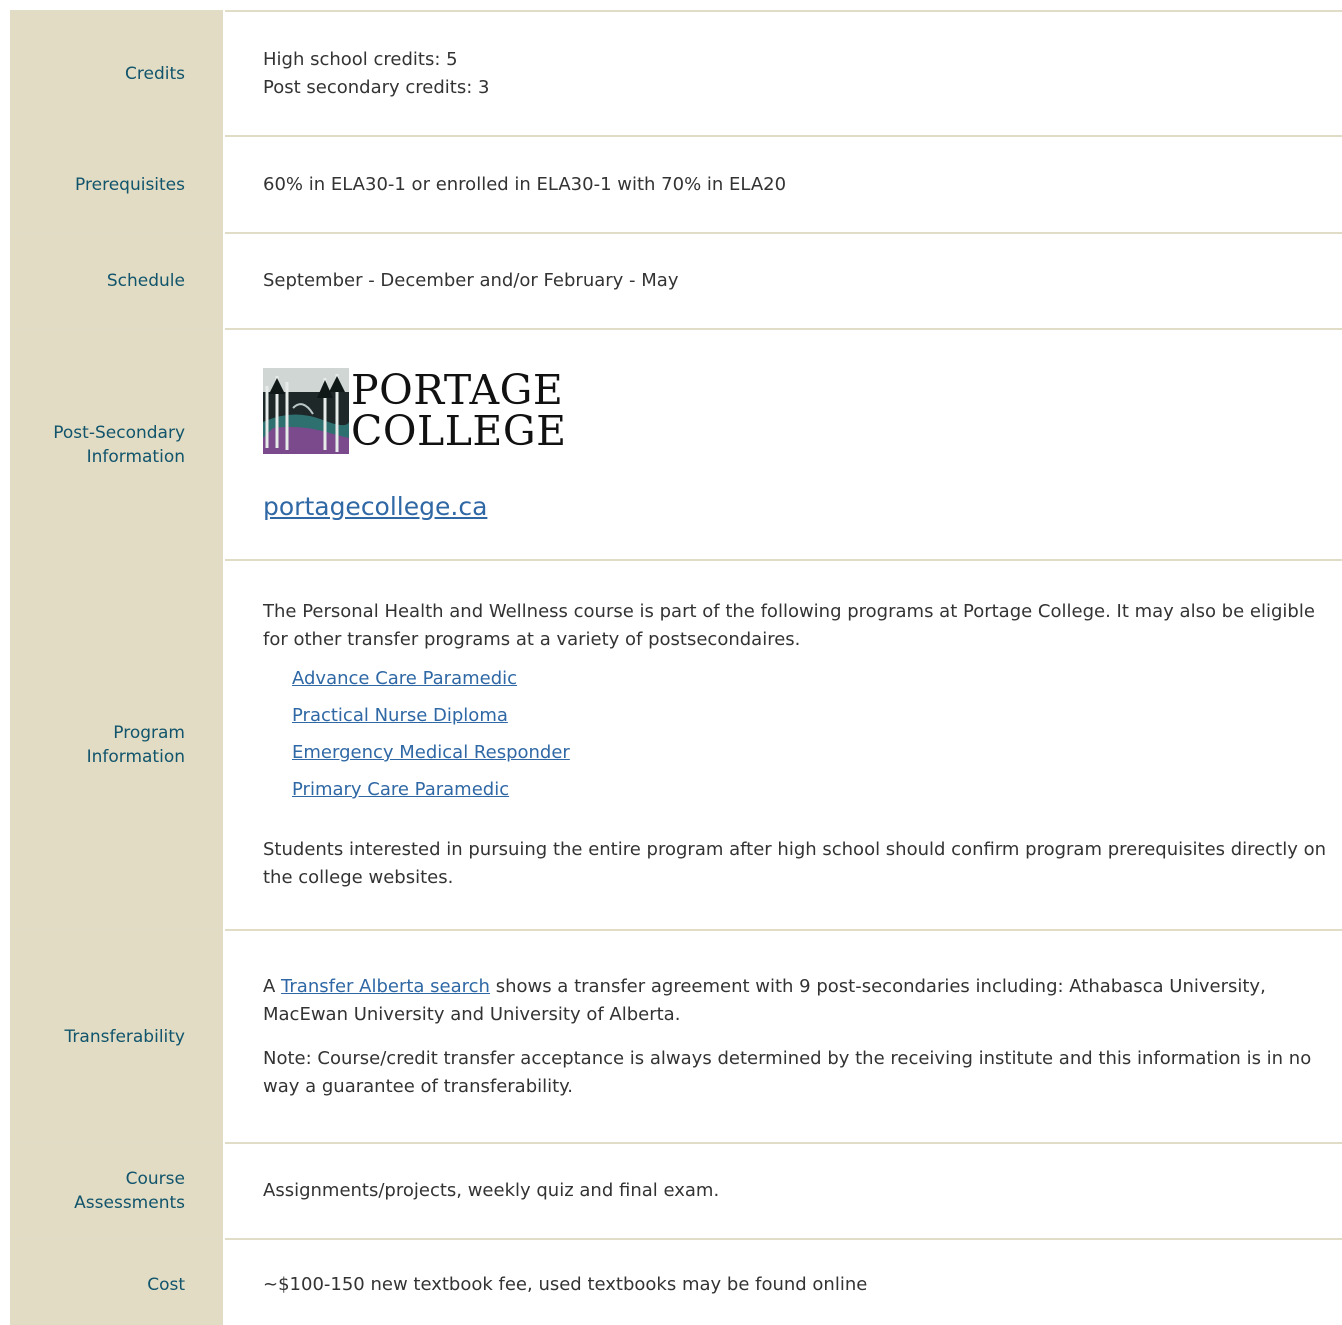 The width and height of the screenshot is (1342, 1325). I want to click on transfer-alberta-search-link: Transfer Alberta search, so click(385, 986).